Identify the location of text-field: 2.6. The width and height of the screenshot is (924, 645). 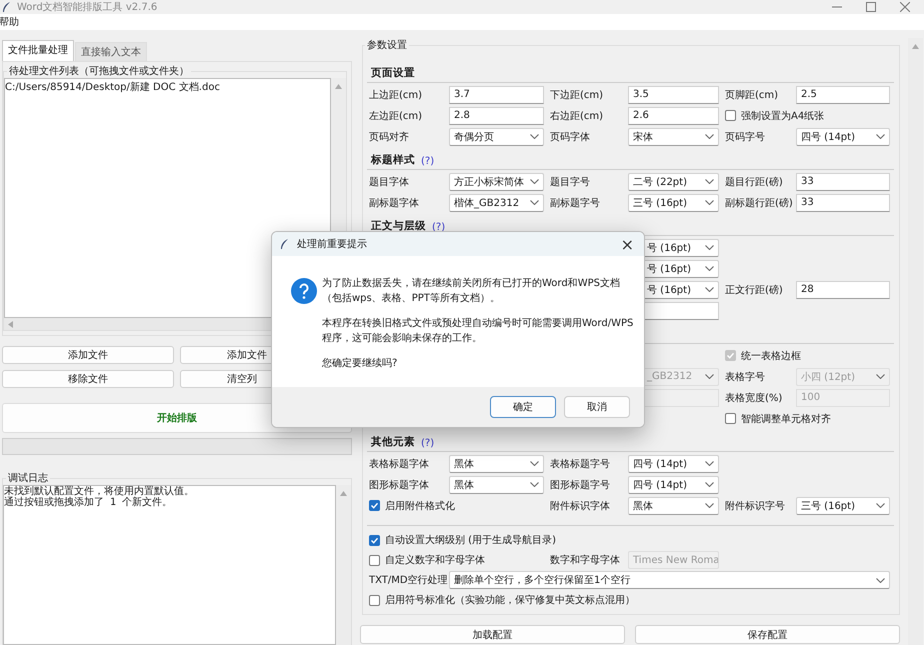
(673, 115).